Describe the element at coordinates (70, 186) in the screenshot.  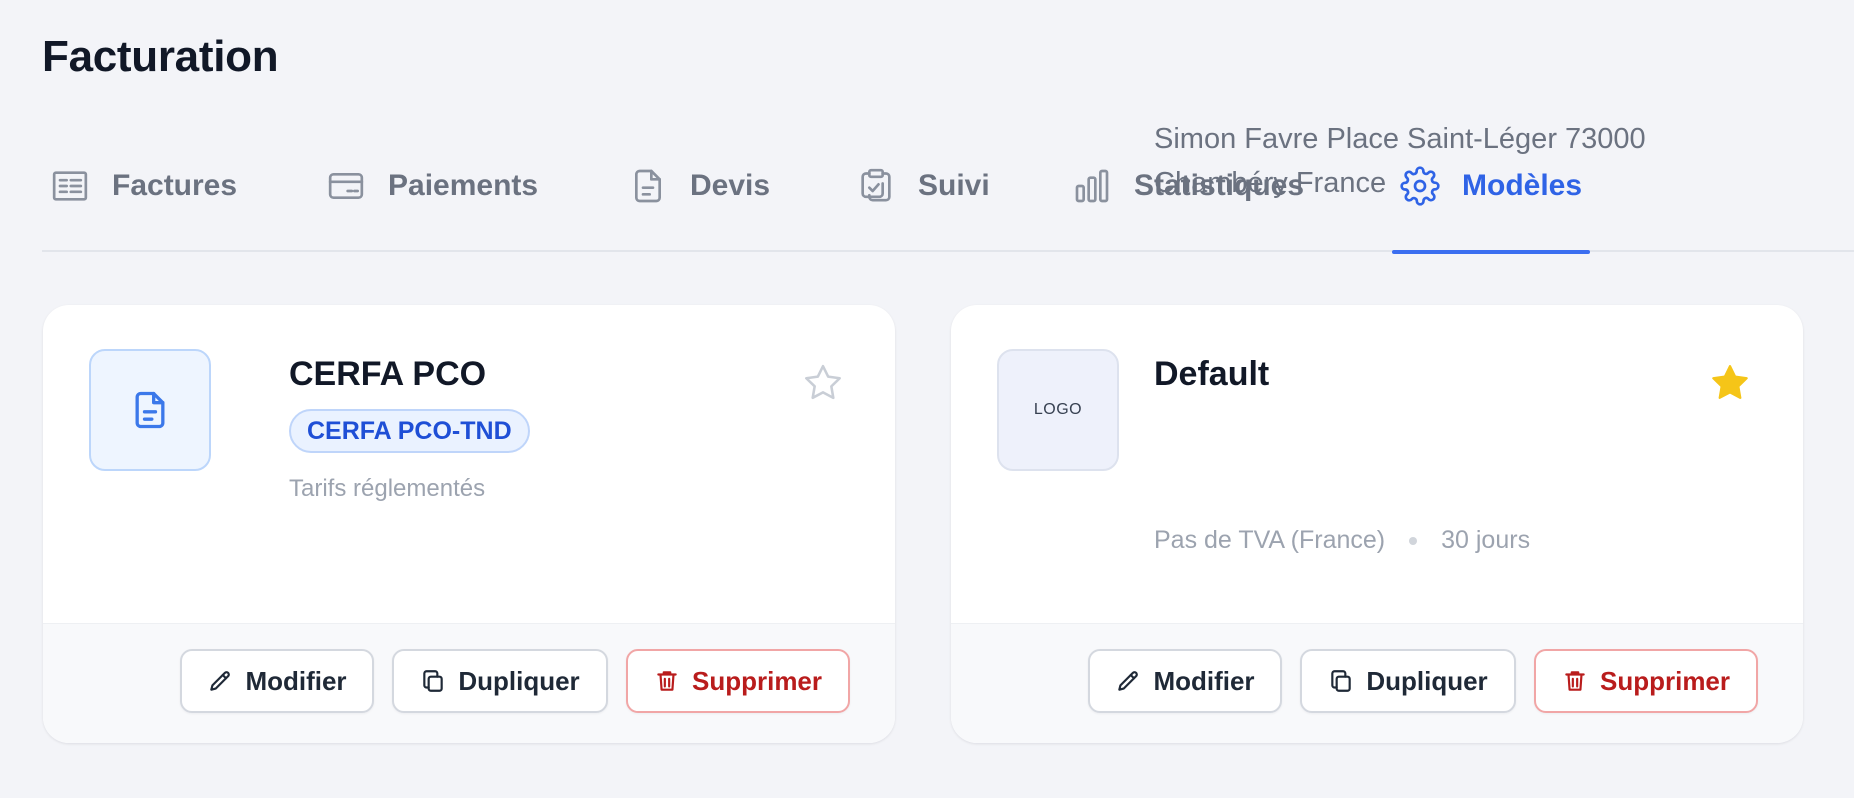
I see `invoice-list-icon` at that location.